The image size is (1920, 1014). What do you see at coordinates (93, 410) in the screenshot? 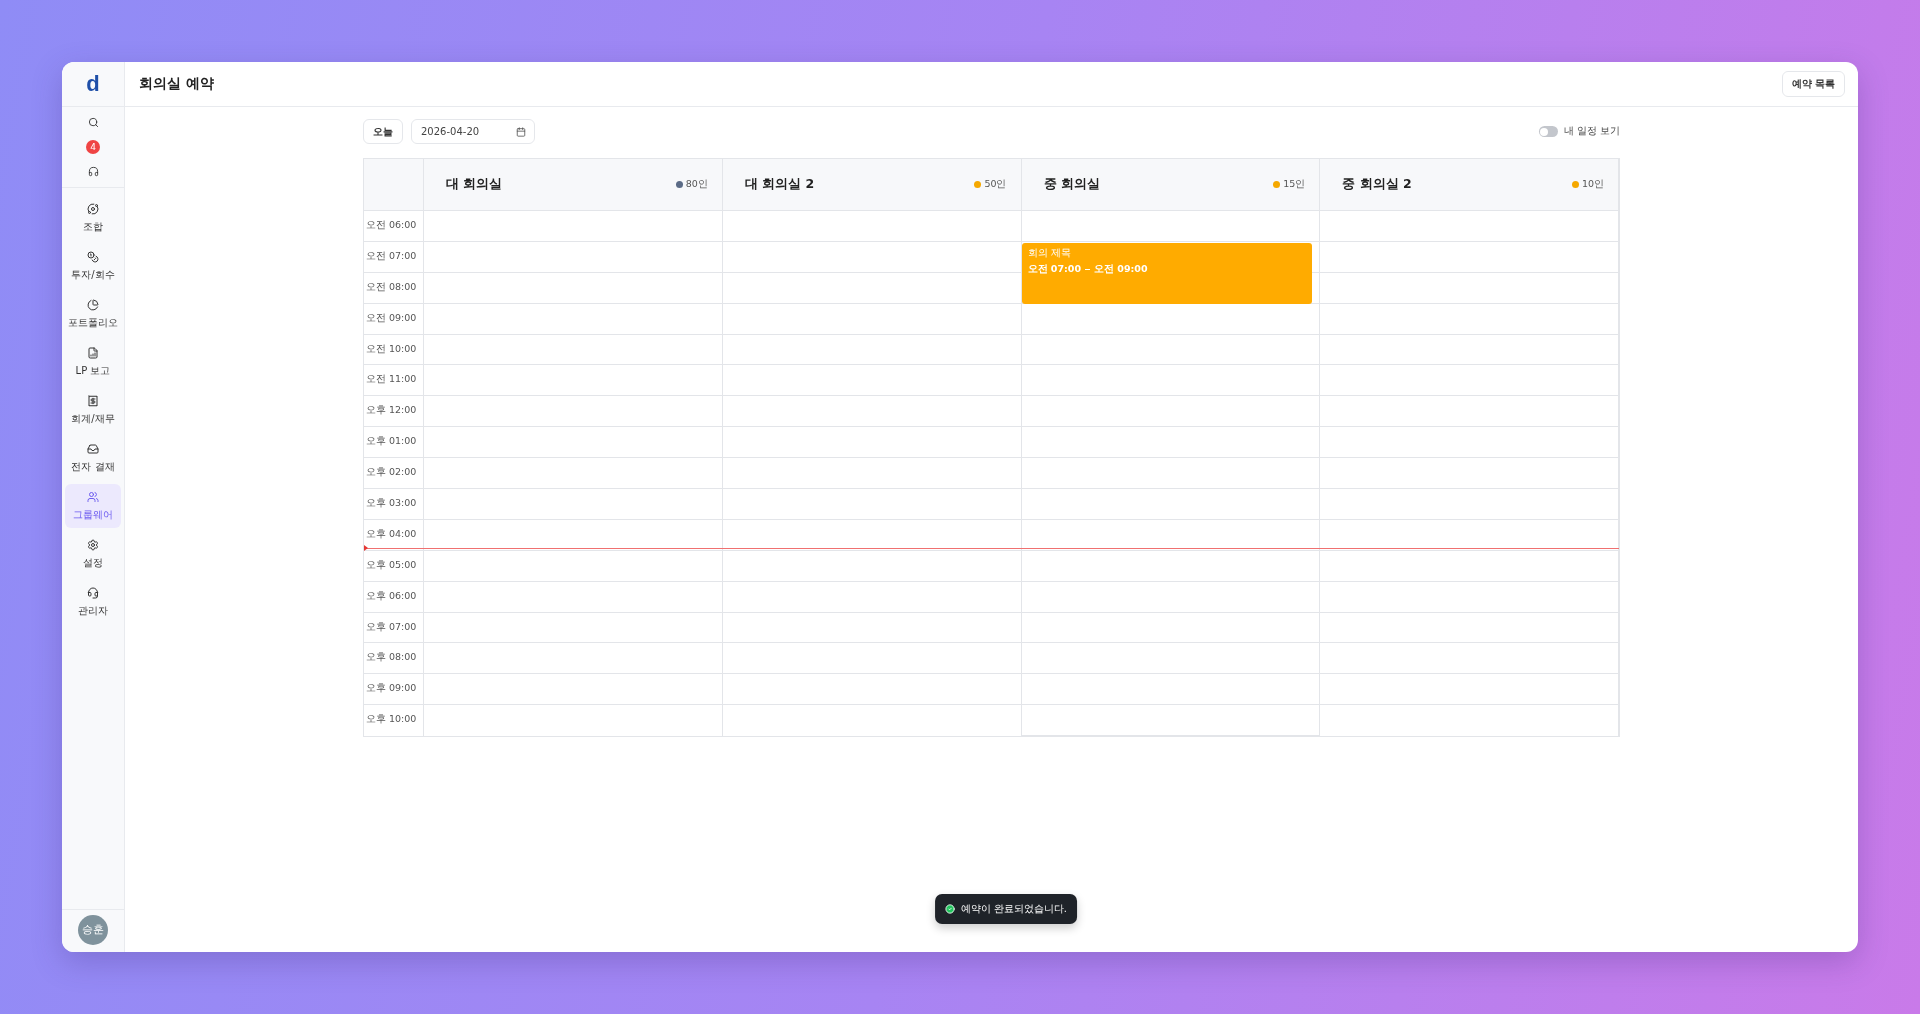
I see `nav-item: 회계/재무` at bounding box center [93, 410].